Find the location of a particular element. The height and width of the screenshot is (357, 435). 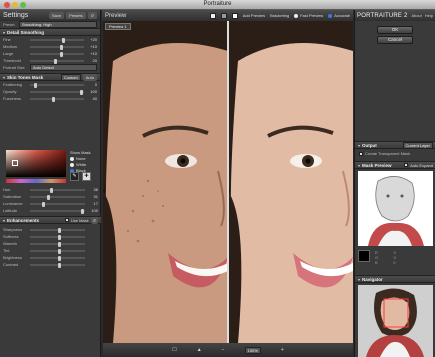

single-view-icon is located at coordinates (212, 15).